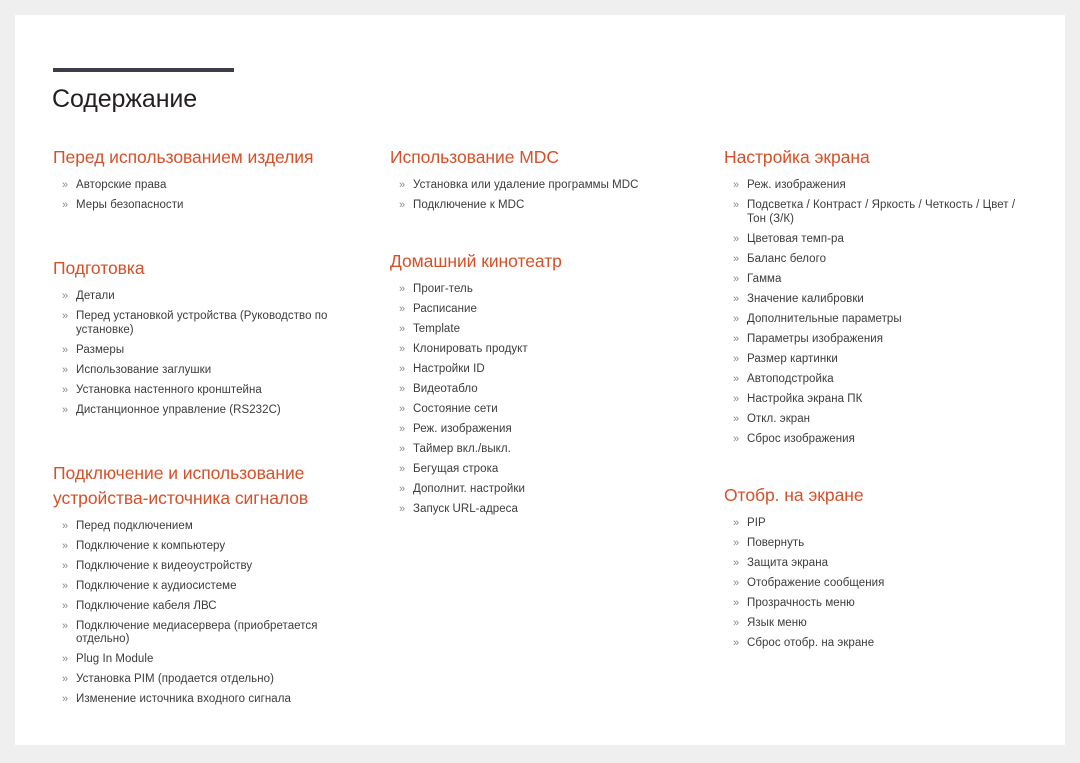 This screenshot has width=1080, height=763. What do you see at coordinates (469, 205) in the screenshot?
I see `toc-entry-label: Подключение к MDC` at bounding box center [469, 205].